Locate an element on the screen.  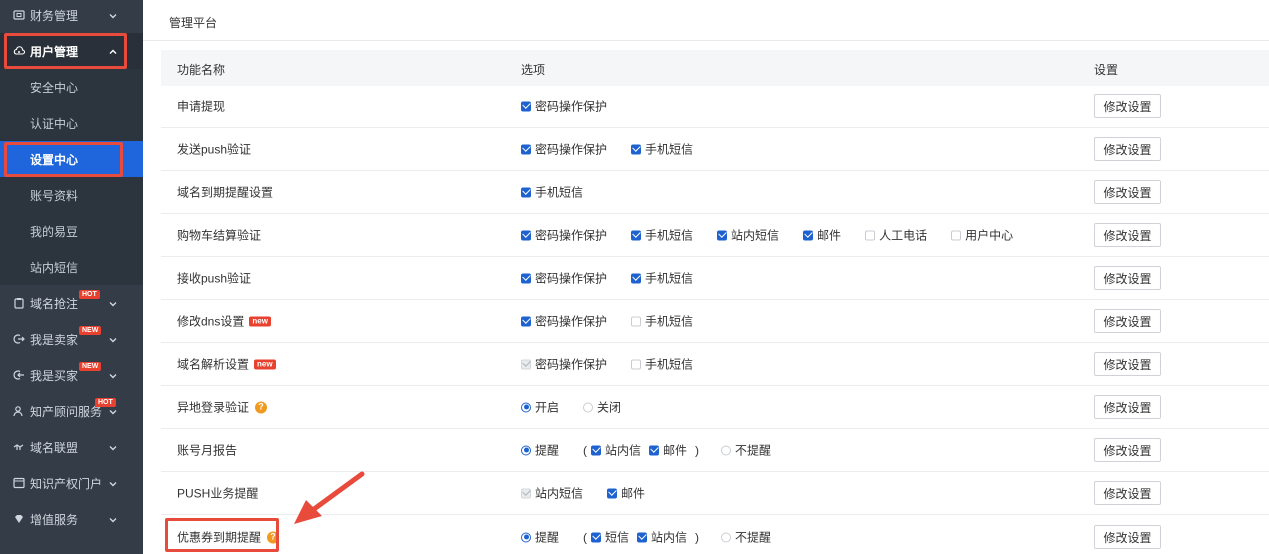
sidebar-subitem-label: 站内短信 is located at coordinates (54, 267).